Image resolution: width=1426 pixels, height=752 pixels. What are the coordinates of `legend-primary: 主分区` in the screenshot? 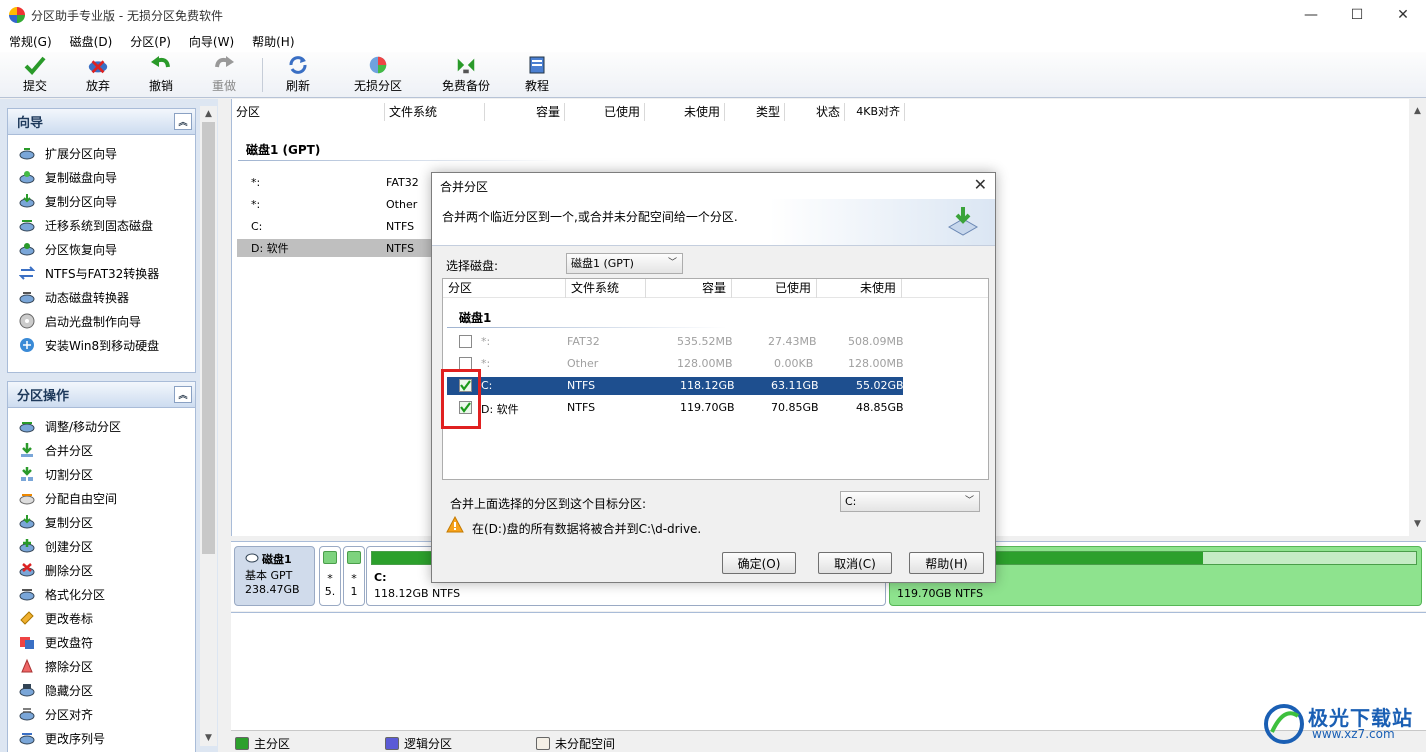 It's located at (262, 743).